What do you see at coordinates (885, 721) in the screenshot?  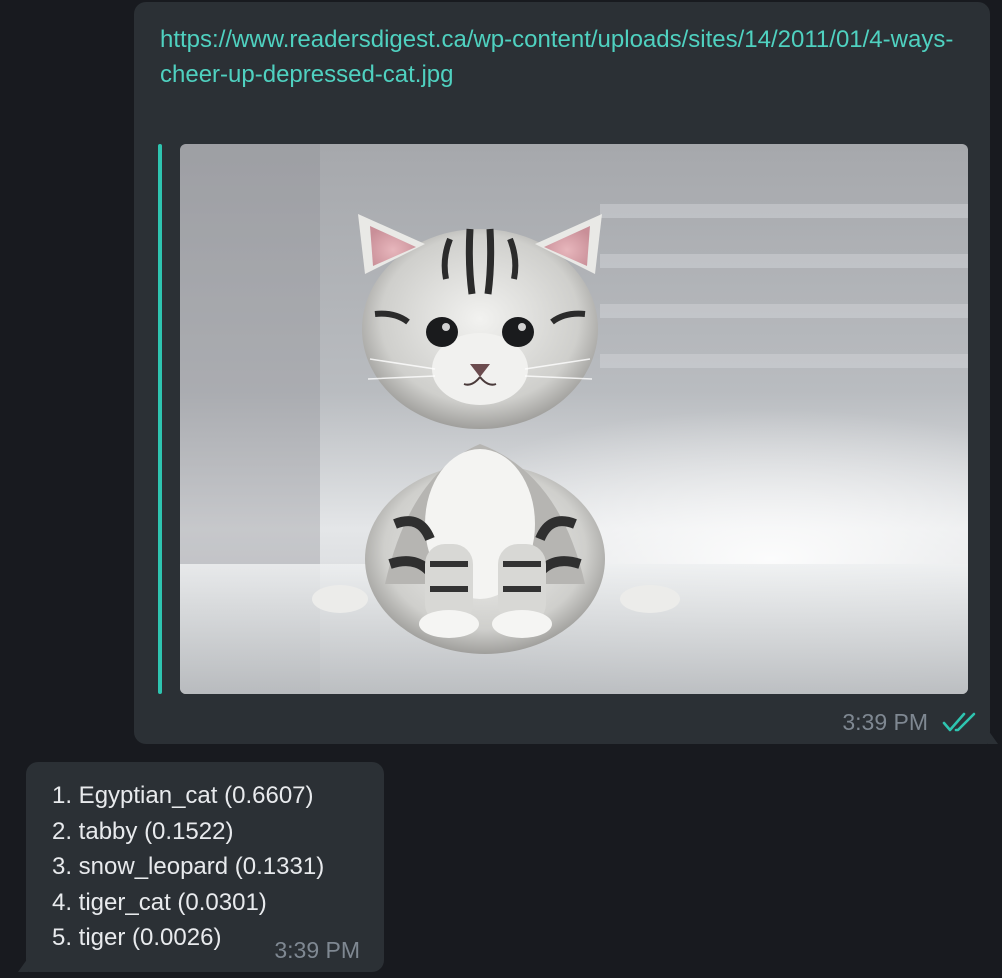 I see `outgoing-message-time: 3:39 PM` at bounding box center [885, 721].